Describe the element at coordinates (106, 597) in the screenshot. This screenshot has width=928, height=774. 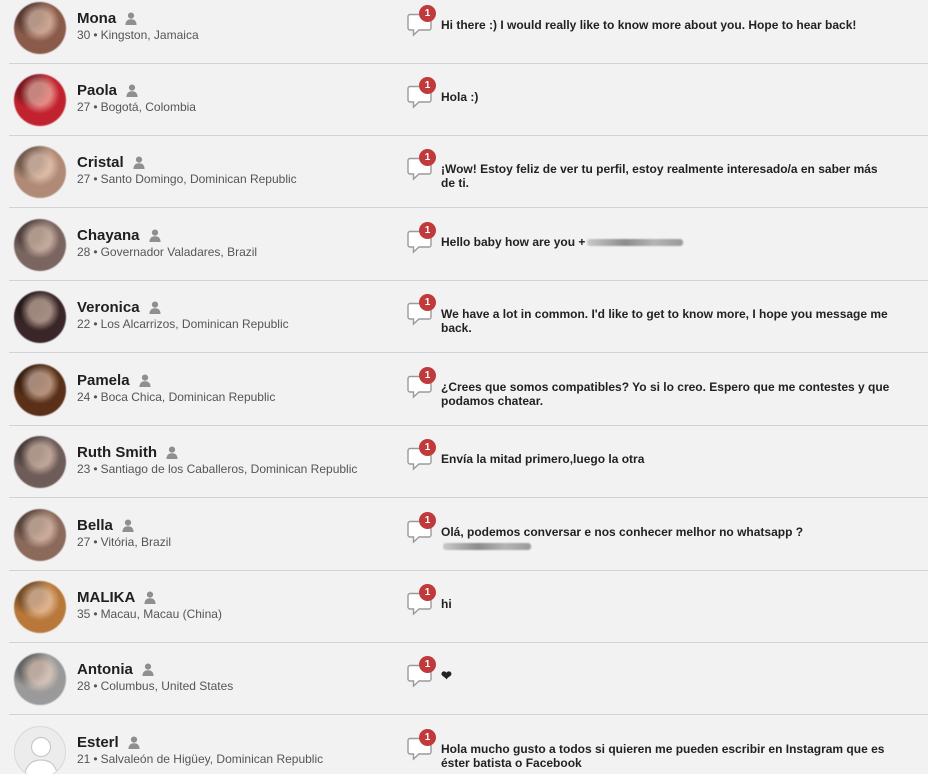
I see `profile-name: MALIKA` at that location.